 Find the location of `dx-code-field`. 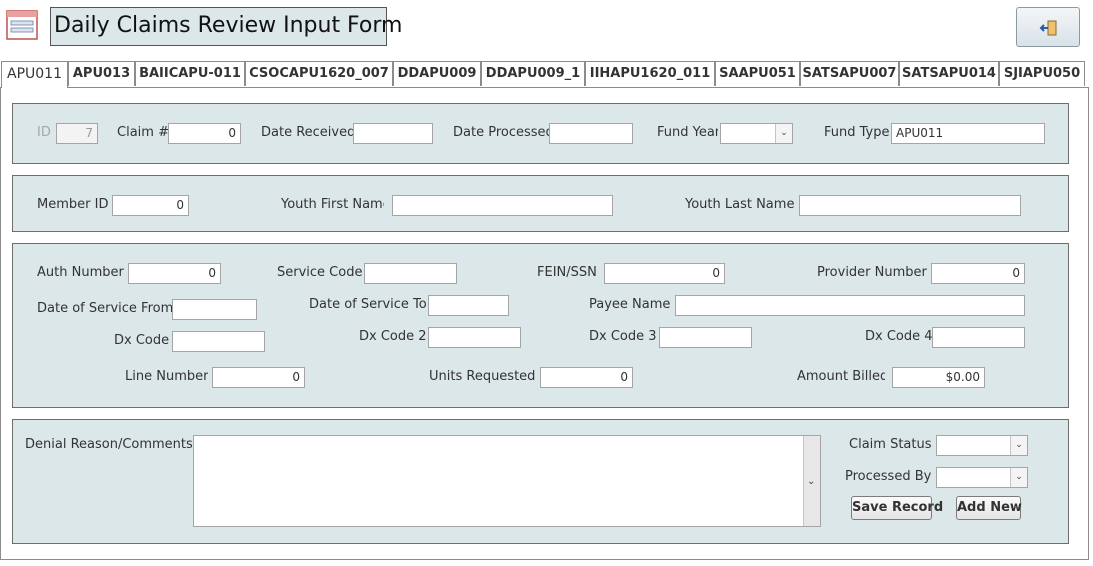

dx-code-field is located at coordinates (218, 341).